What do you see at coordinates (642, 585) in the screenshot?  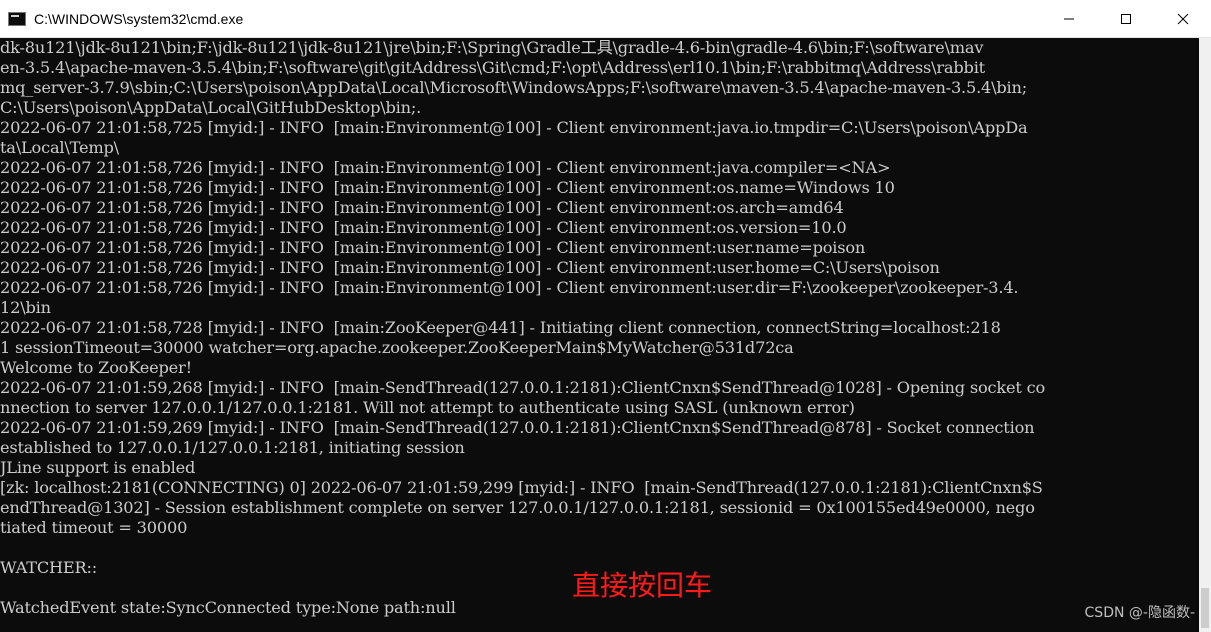 I see `annotation-text: 直接按回车` at bounding box center [642, 585].